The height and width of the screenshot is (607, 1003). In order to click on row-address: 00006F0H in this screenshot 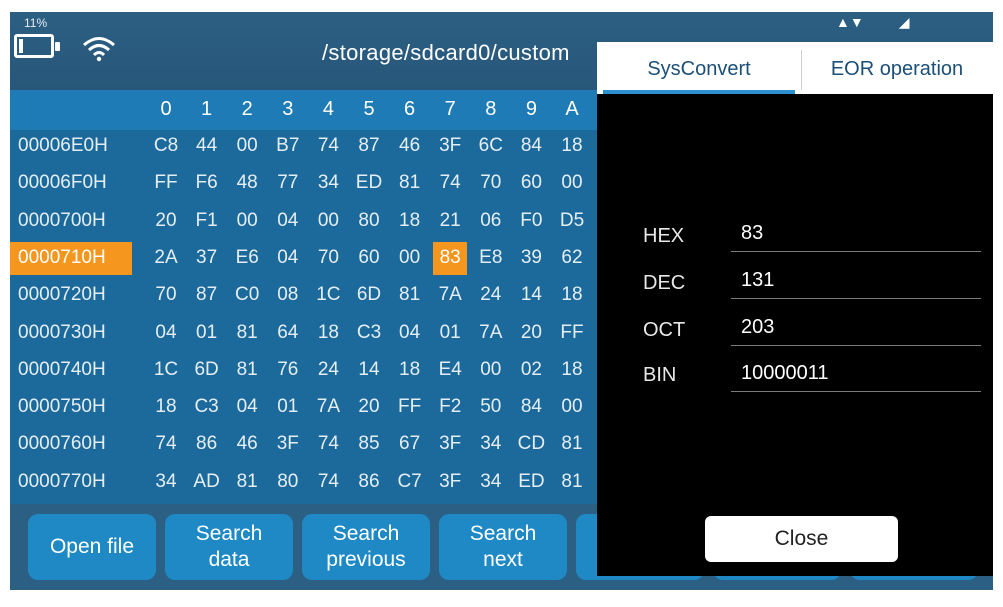, I will do `click(71, 183)`.